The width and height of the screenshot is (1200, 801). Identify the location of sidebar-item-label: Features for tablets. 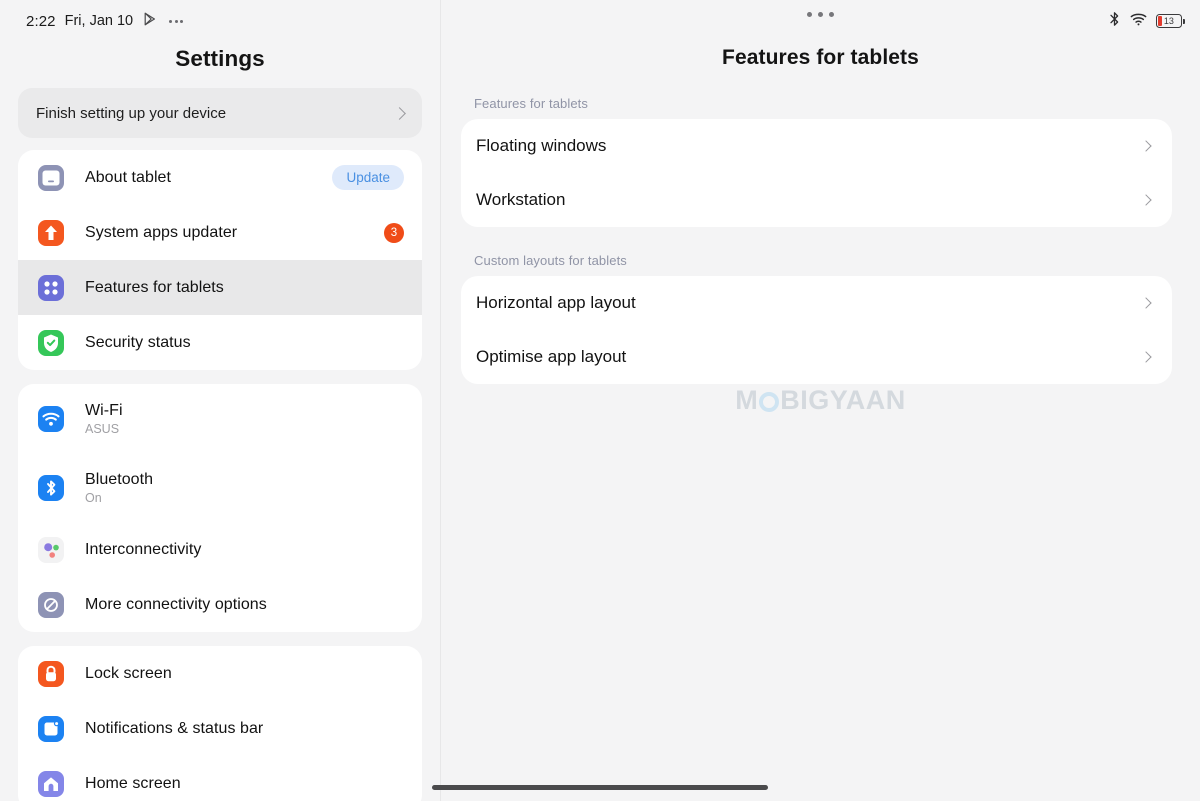
(154, 287).